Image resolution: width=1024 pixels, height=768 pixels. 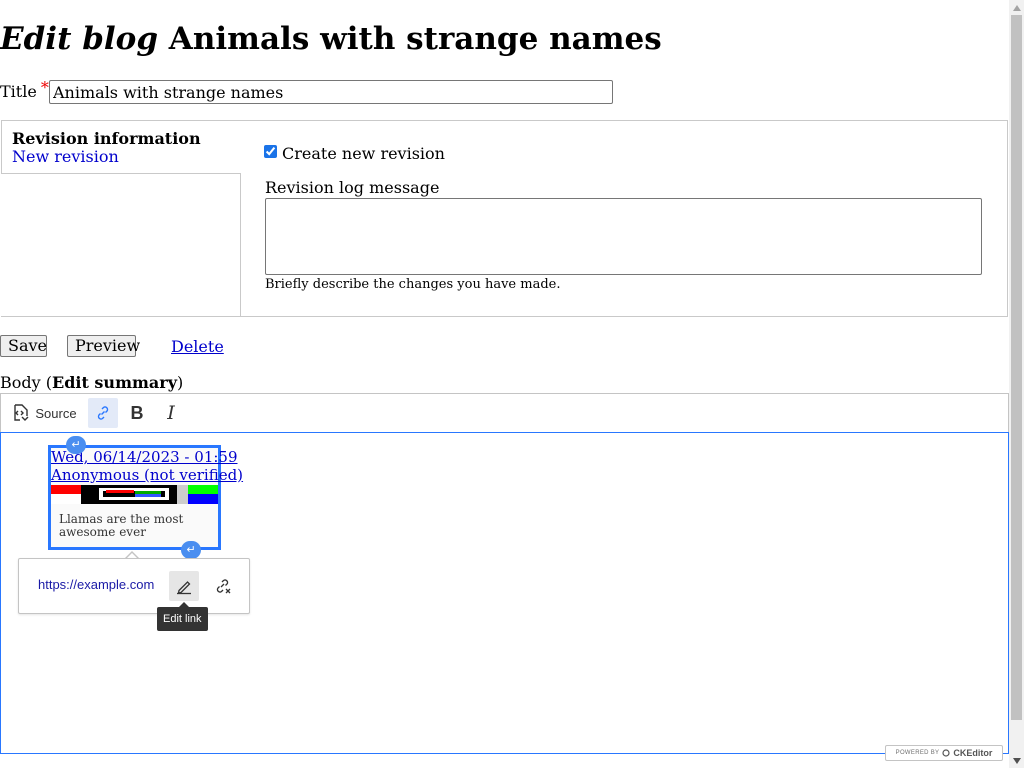 I want to click on insert-paragraph-after-handle: ↵, so click(x=191, y=550).